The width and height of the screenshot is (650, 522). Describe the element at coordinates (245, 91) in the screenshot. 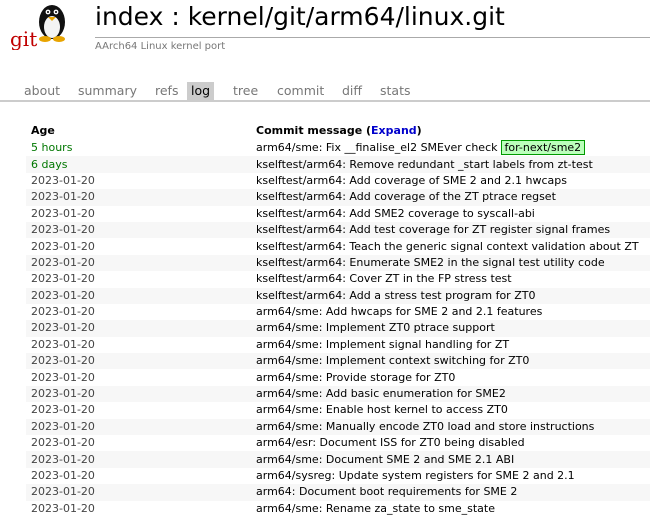

I see `tab-tree: tree` at that location.